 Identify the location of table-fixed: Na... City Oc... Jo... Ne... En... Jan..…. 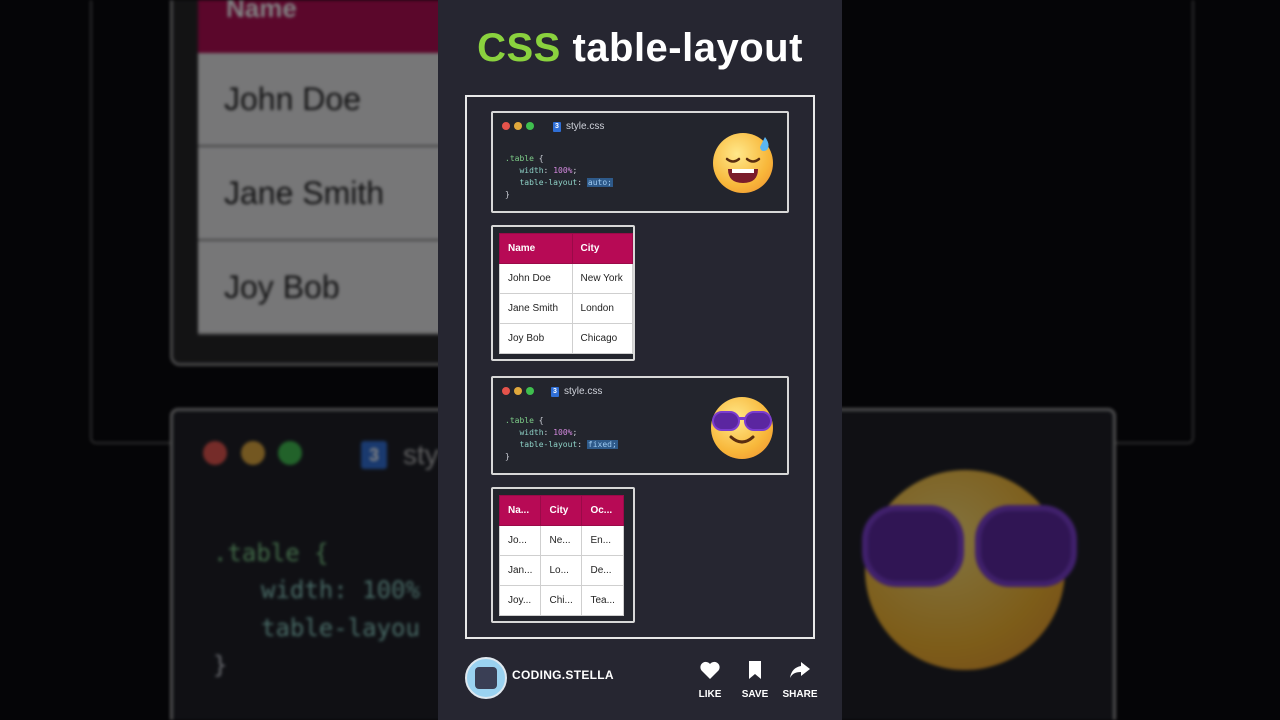
(561, 555).